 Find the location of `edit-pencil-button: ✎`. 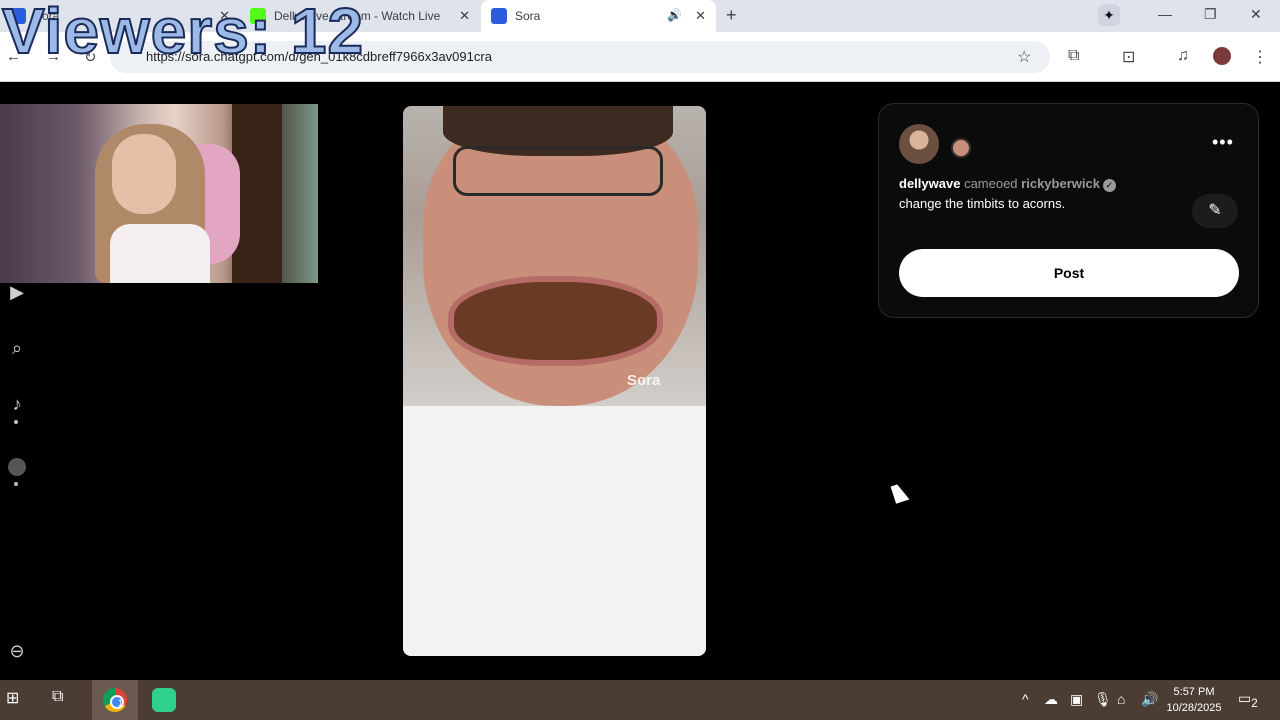

edit-pencil-button: ✎ is located at coordinates (1215, 211).